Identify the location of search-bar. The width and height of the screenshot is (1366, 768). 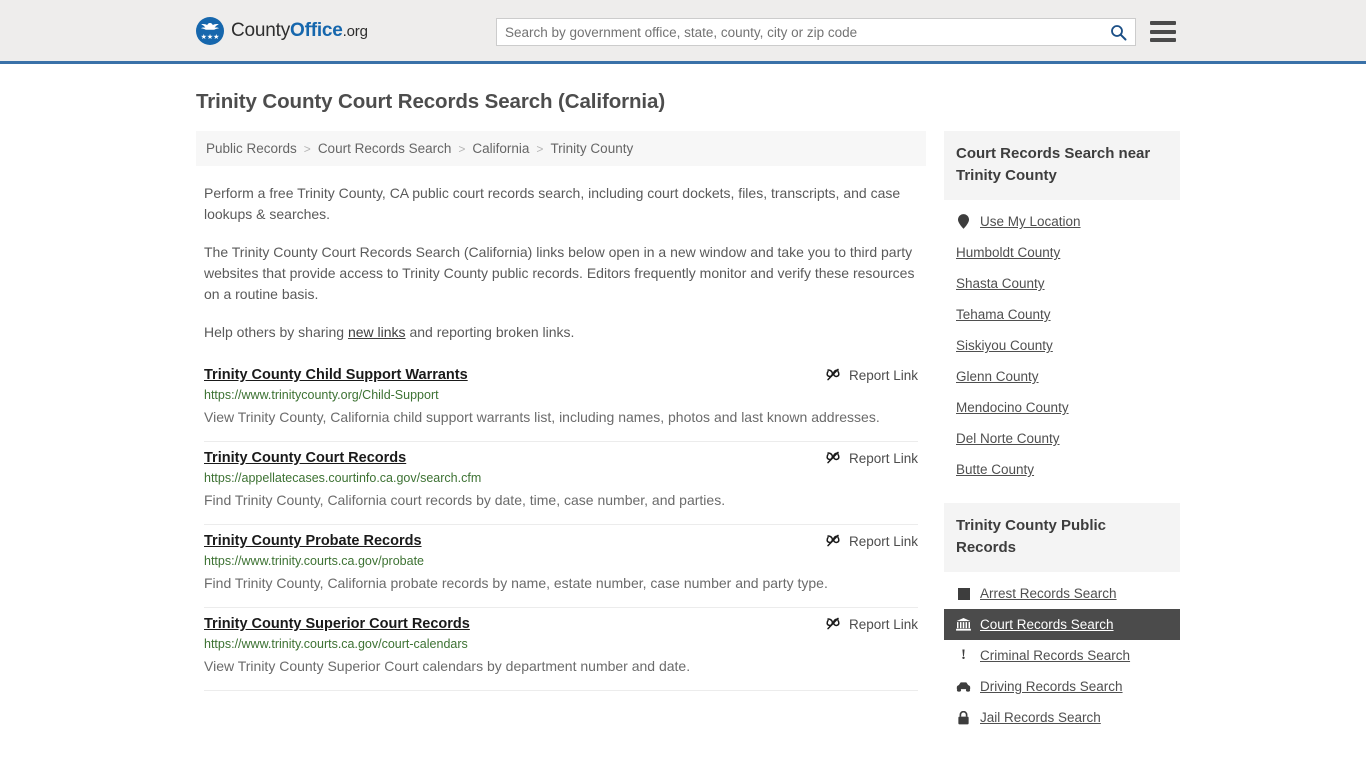
(816, 32).